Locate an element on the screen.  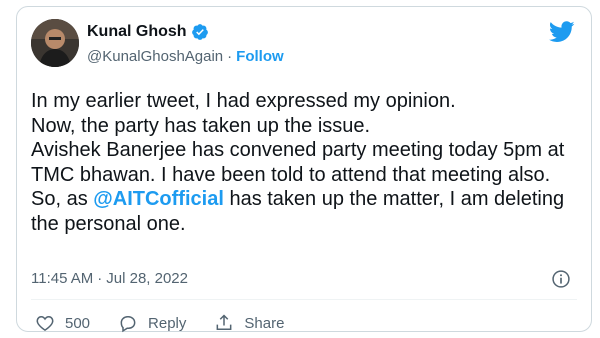
mention-link: @AITCofficial is located at coordinates (158, 199).